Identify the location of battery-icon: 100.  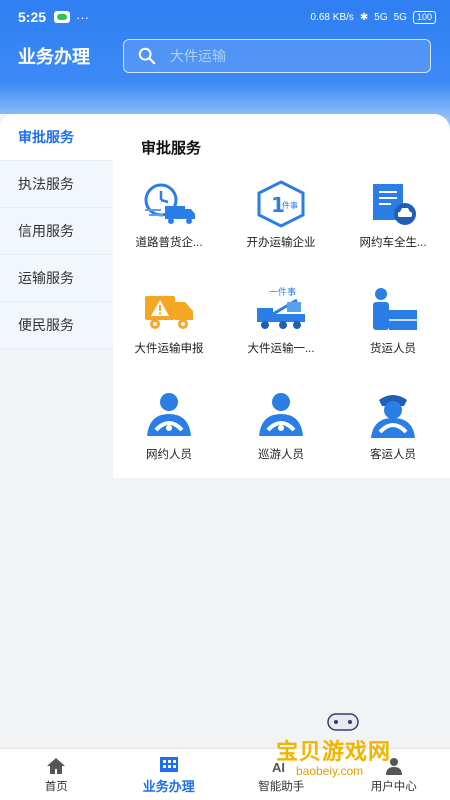
(424, 17).